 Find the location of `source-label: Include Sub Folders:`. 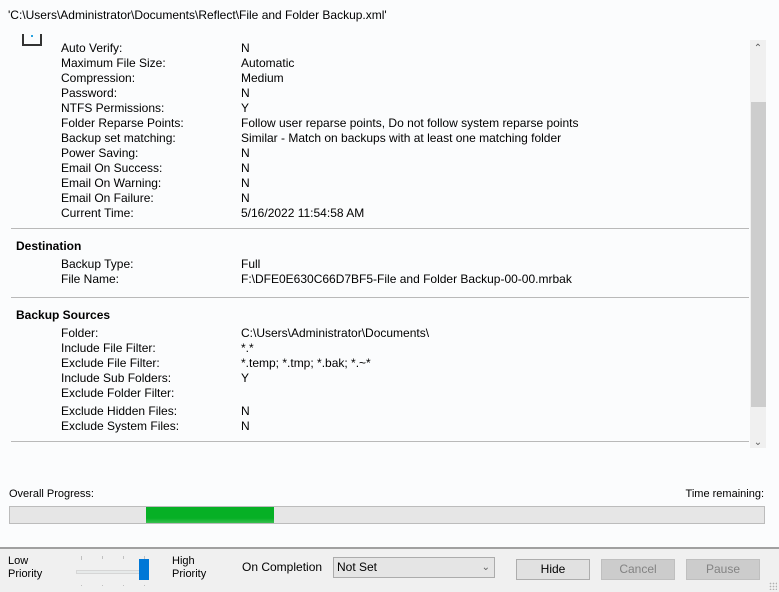

source-label: Include Sub Folders: is located at coordinates (116, 378).